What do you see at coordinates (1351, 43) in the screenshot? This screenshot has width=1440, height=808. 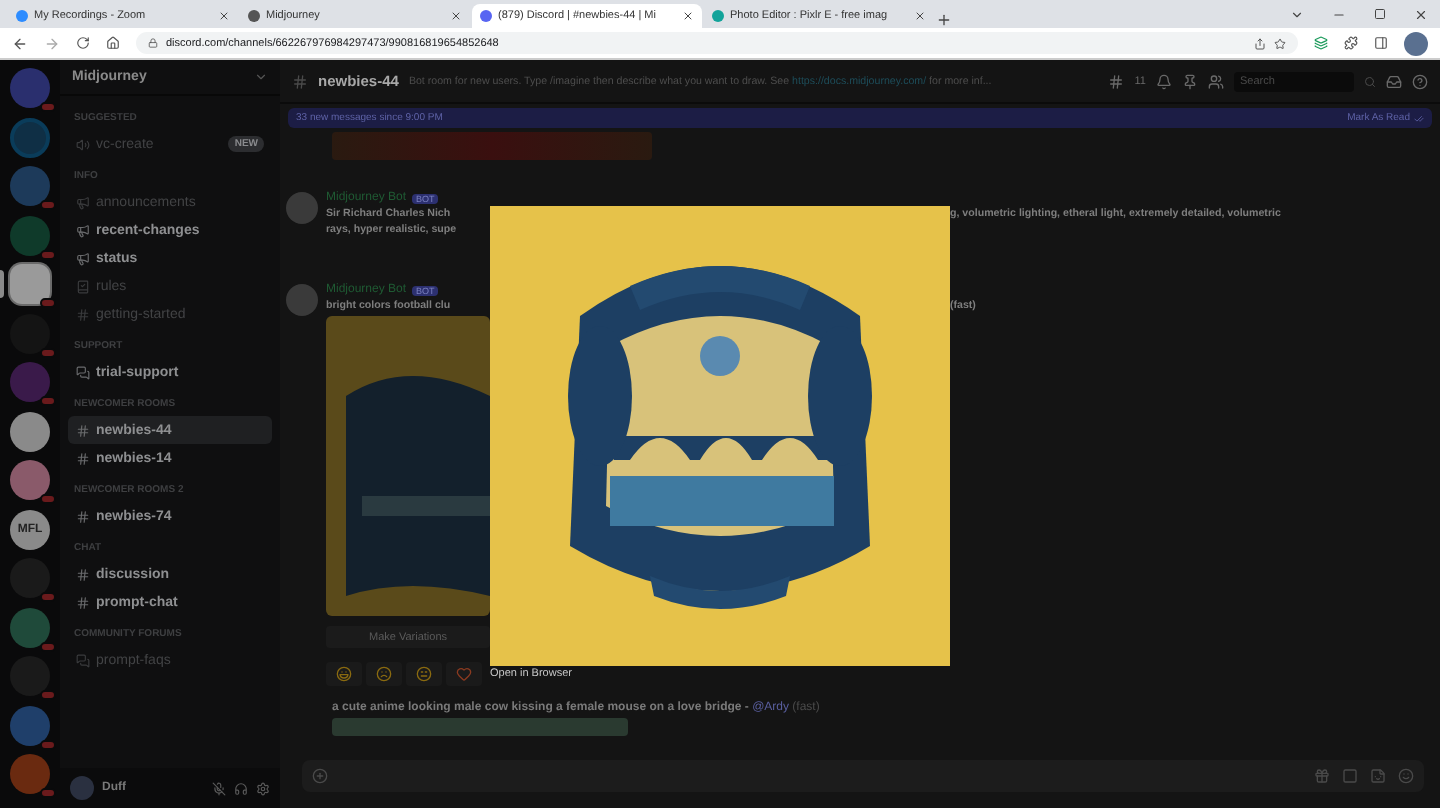 I see `puzzle-icon` at bounding box center [1351, 43].